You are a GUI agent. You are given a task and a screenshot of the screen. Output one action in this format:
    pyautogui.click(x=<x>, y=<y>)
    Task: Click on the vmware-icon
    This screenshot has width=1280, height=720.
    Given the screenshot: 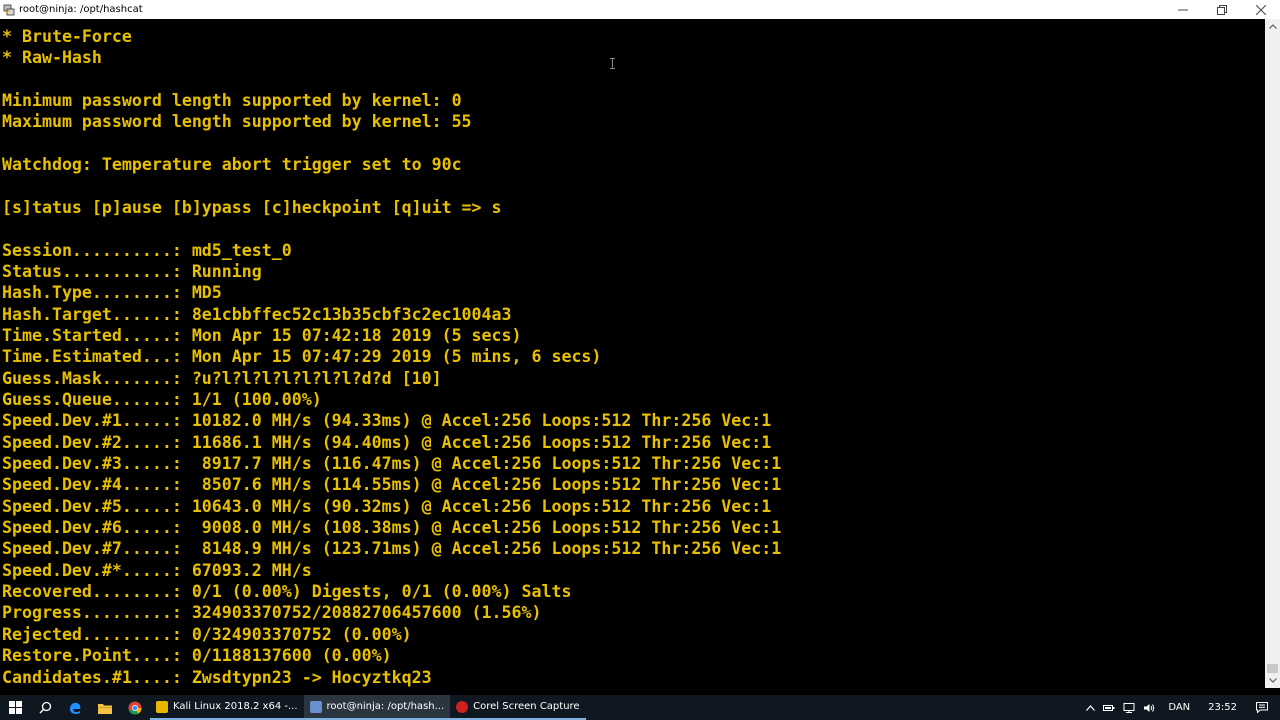 What is the action you would take?
    pyautogui.click(x=162, y=706)
    